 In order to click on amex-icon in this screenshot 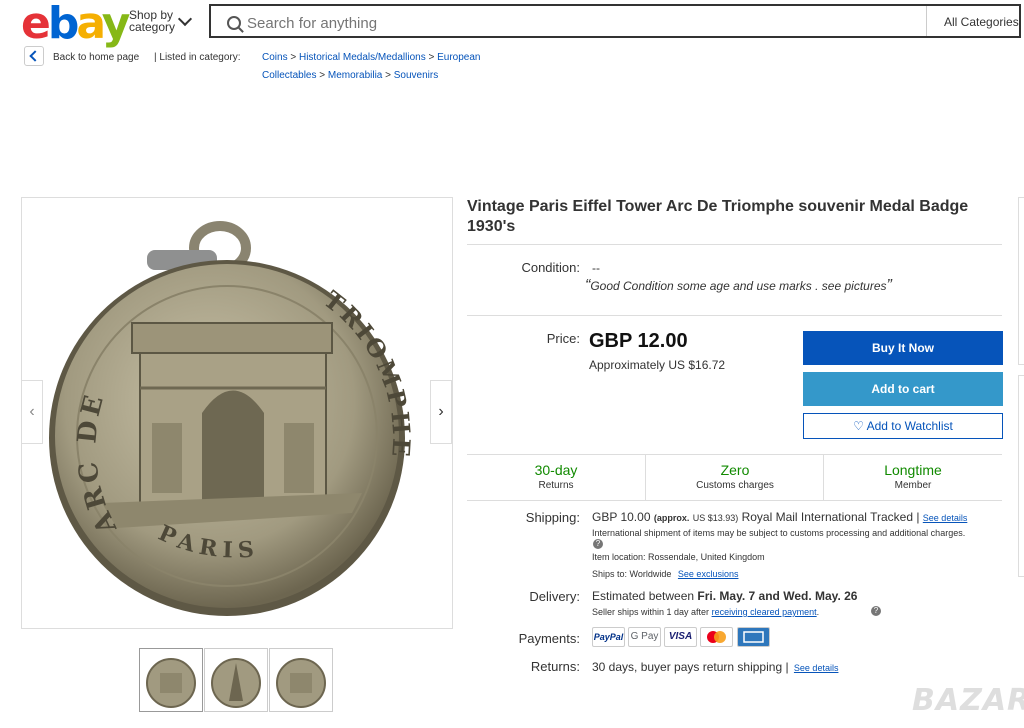, I will do `click(753, 637)`.